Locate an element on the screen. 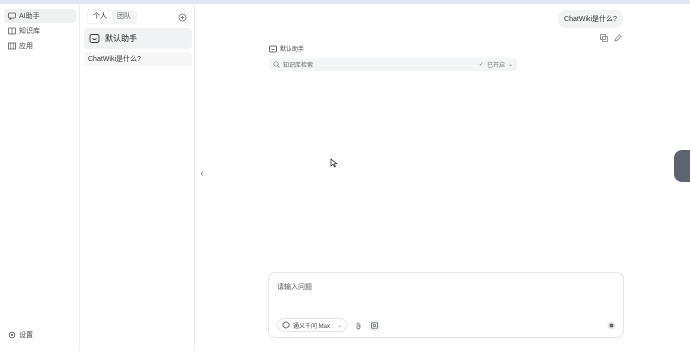 The height and width of the screenshot is (351, 690). tab-team: 团队 is located at coordinates (124, 17).